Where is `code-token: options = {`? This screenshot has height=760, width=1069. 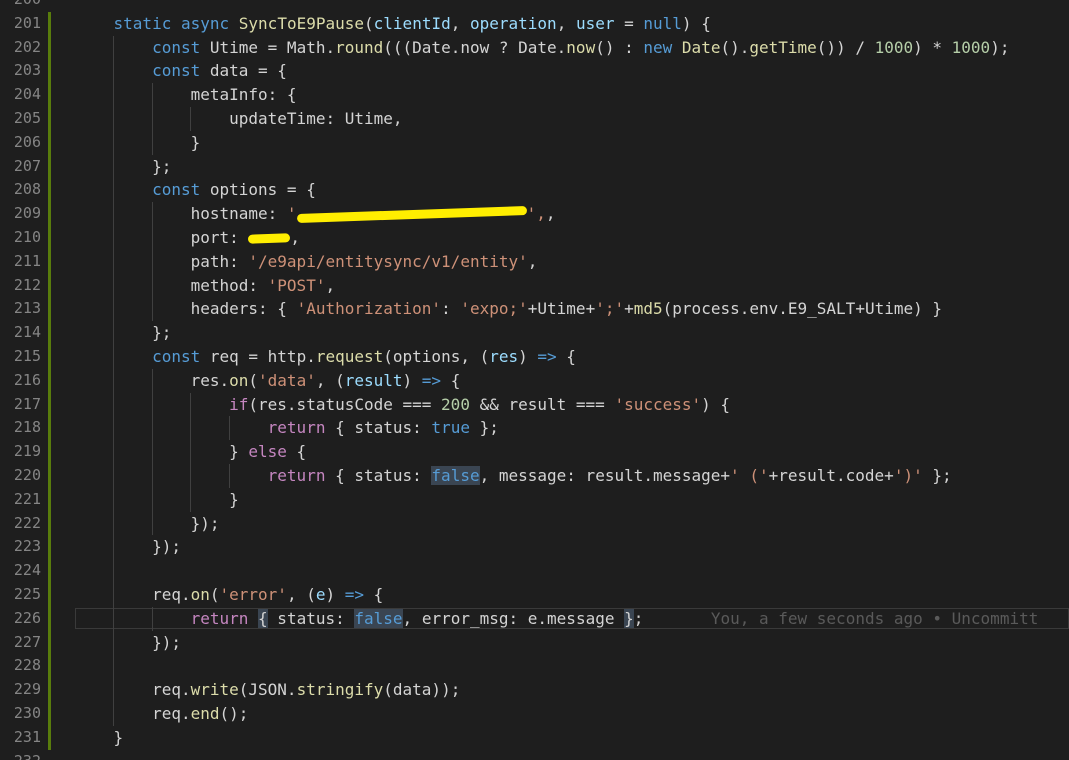
code-token: options = { is located at coordinates (258, 190).